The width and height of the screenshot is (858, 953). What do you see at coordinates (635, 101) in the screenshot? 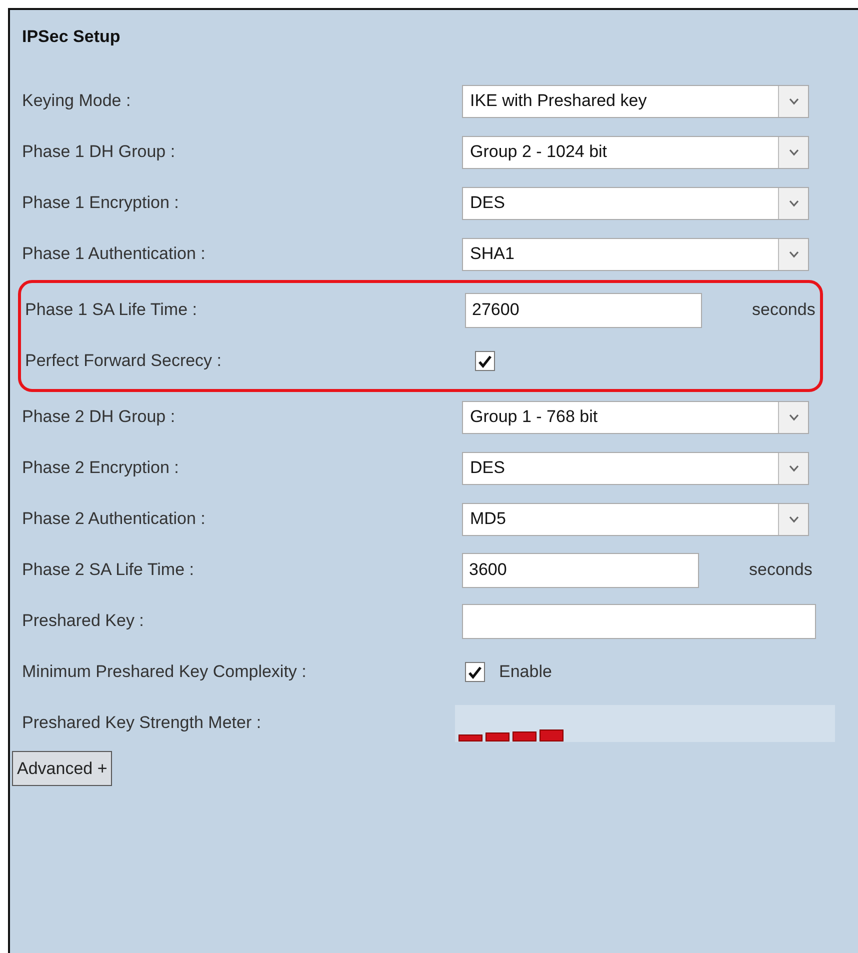
I see `dropdown: IKE with Preshared key` at bounding box center [635, 101].